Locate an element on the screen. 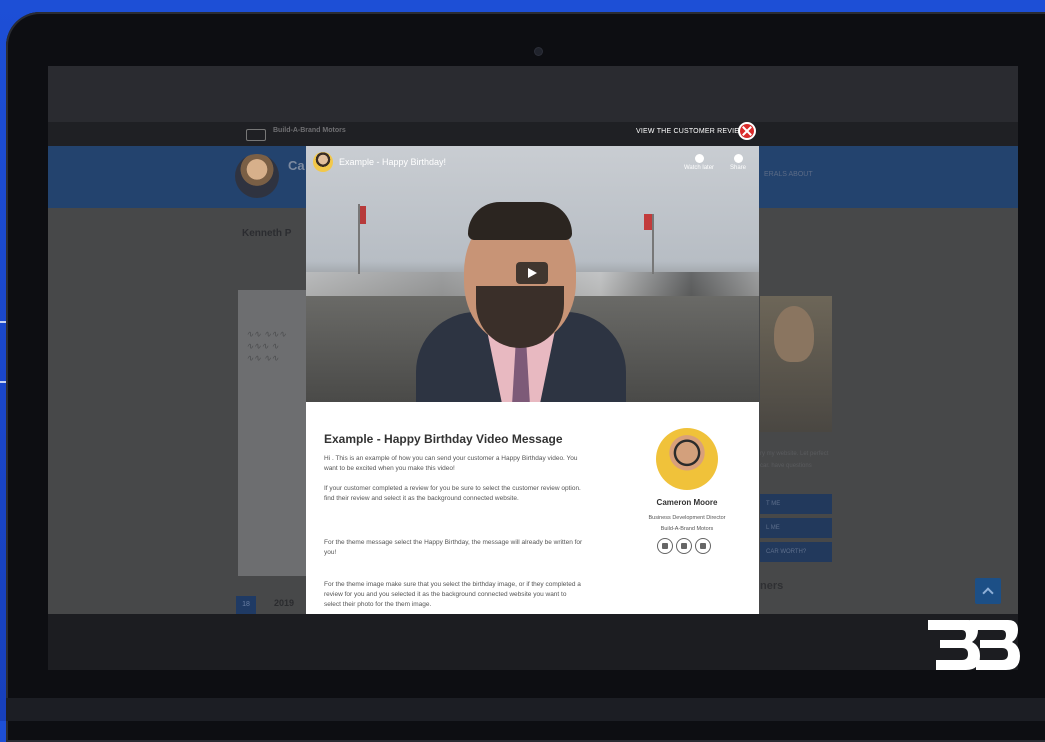 The image size is (1045, 742). watch-later-button: Watch later is located at coordinates (699, 162).